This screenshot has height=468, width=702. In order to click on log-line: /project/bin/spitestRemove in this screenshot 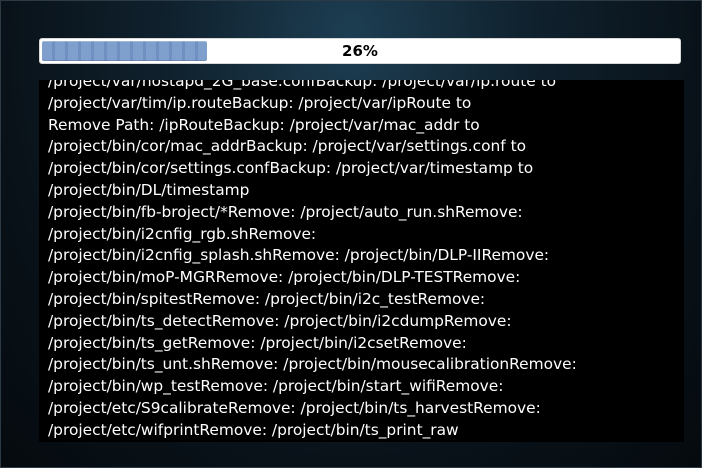, I will do `click(267, 298)`.